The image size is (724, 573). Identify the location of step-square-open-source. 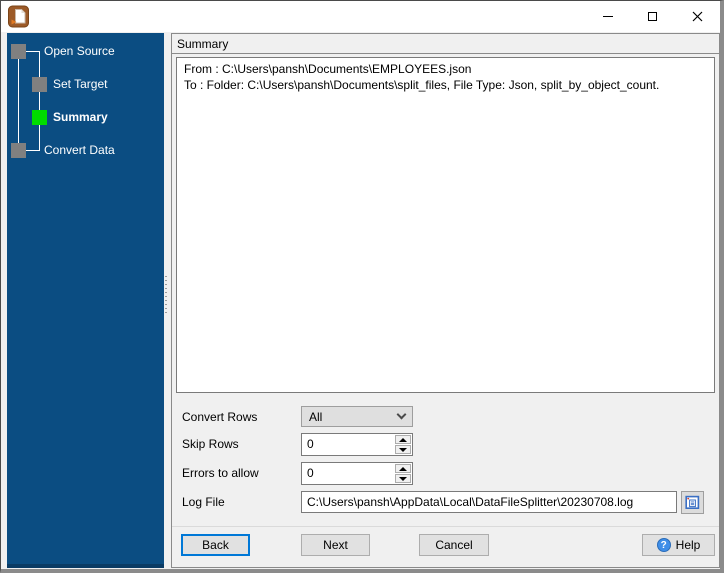
(18, 51).